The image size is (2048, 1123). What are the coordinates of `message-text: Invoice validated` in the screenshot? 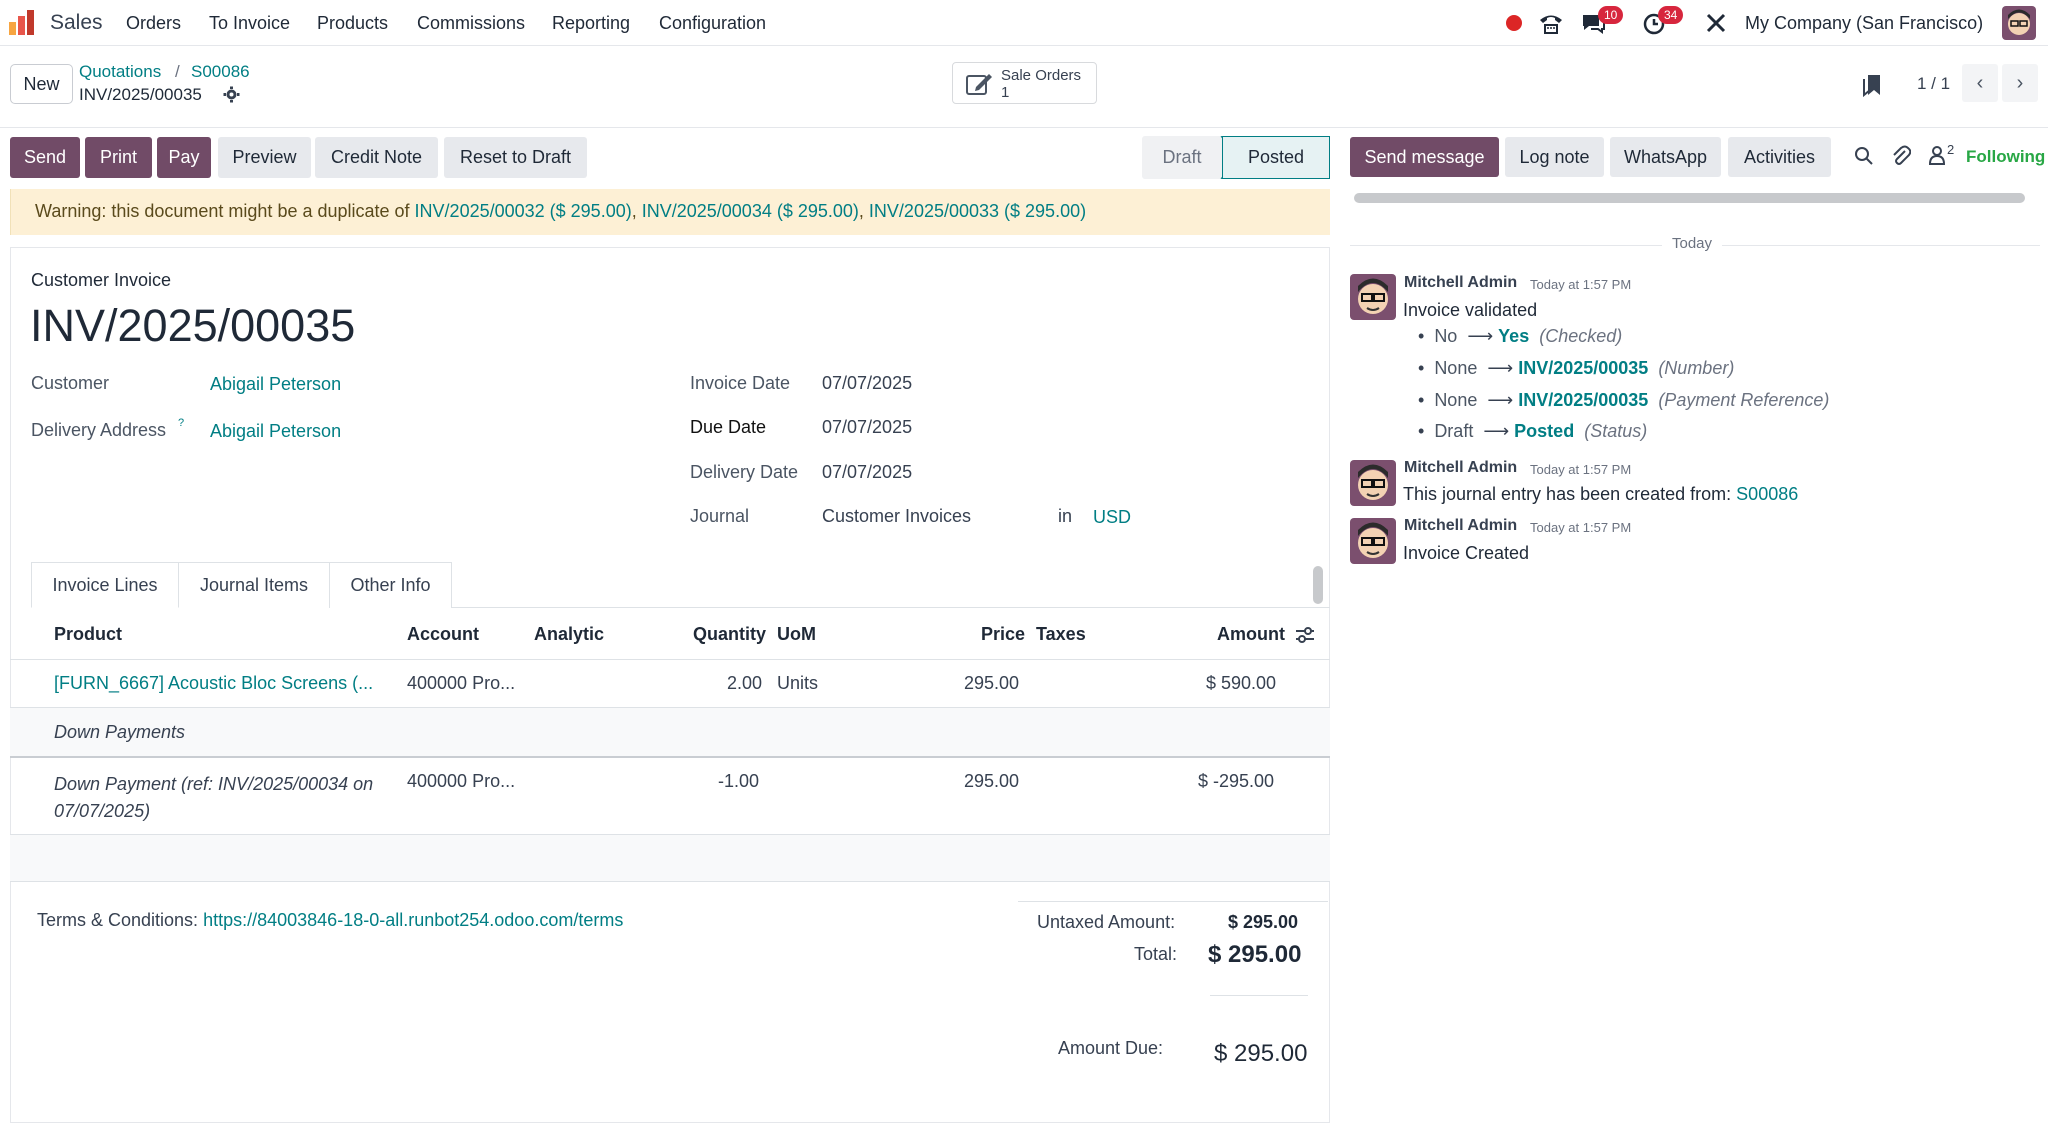 It's located at (1470, 310).